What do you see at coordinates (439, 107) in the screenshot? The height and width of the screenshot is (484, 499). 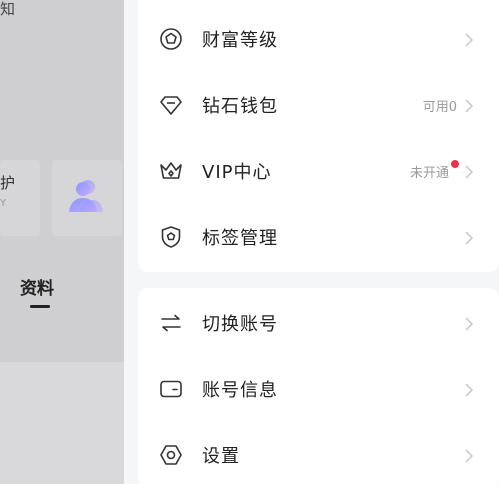 I see `wallet-balance: 可用0` at bounding box center [439, 107].